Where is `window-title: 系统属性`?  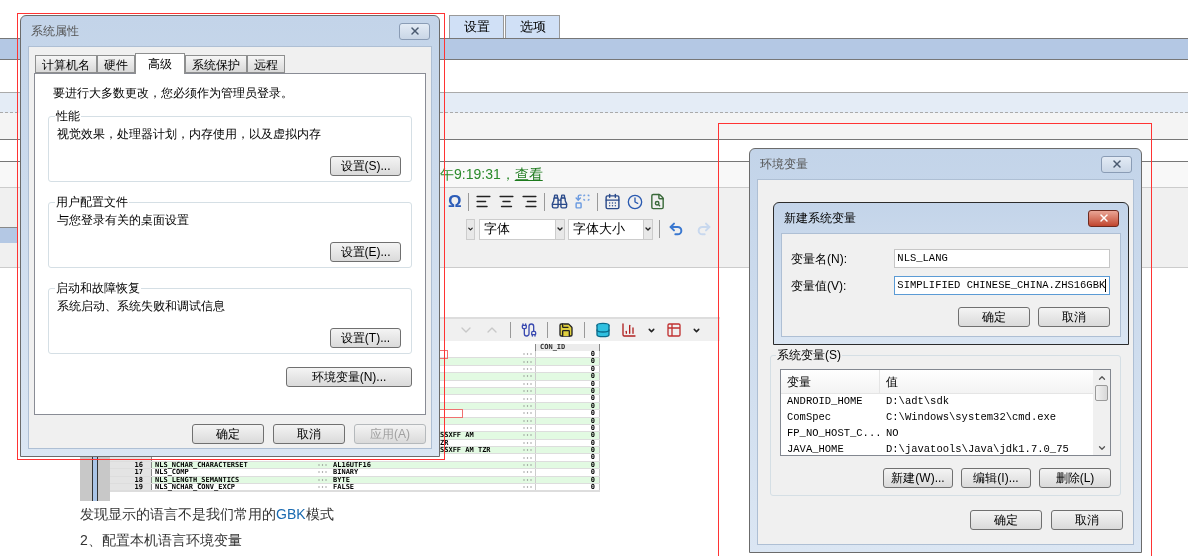
window-title: 系统属性 is located at coordinates (55, 31).